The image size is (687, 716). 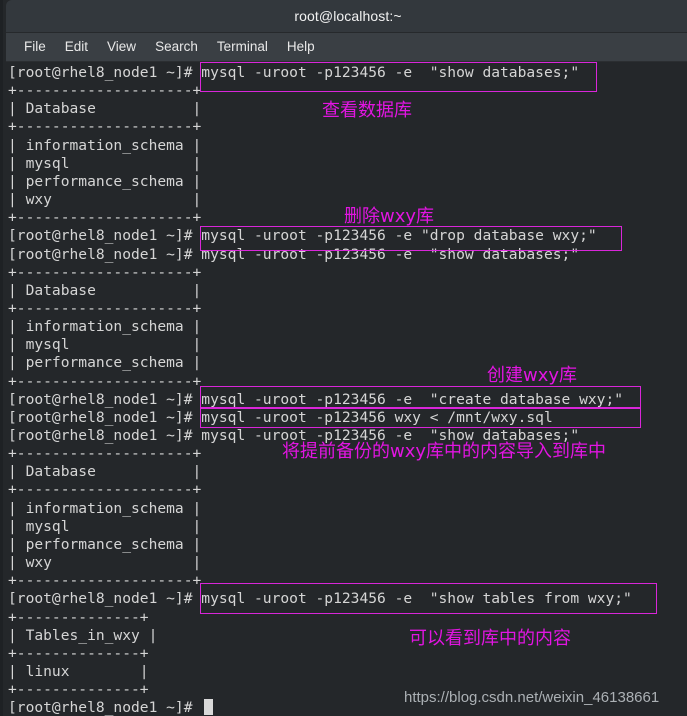 What do you see at coordinates (532, 375) in the screenshot?
I see `annotation-text: 创建wxy库` at bounding box center [532, 375].